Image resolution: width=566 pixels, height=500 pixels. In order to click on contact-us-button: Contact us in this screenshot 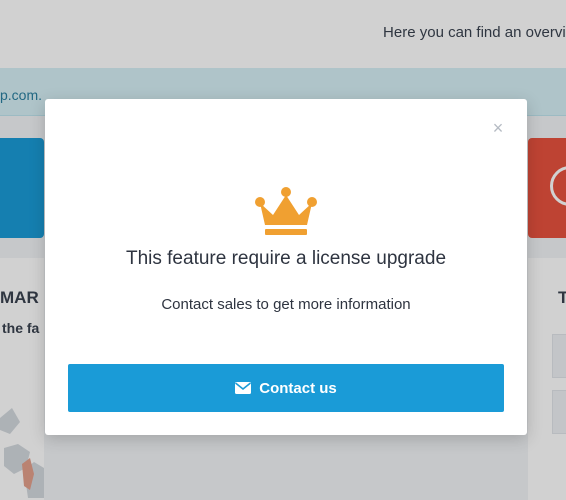, I will do `click(286, 388)`.